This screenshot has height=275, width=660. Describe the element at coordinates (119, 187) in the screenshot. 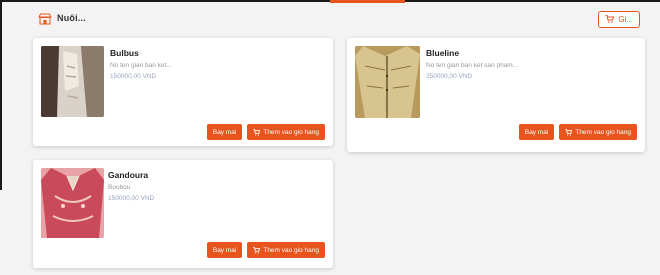

I see `product-subtitle: Boubou` at that location.